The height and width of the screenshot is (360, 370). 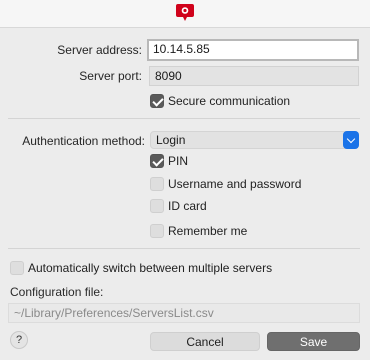 I want to click on id-card-checkbox, so click(x=157, y=206).